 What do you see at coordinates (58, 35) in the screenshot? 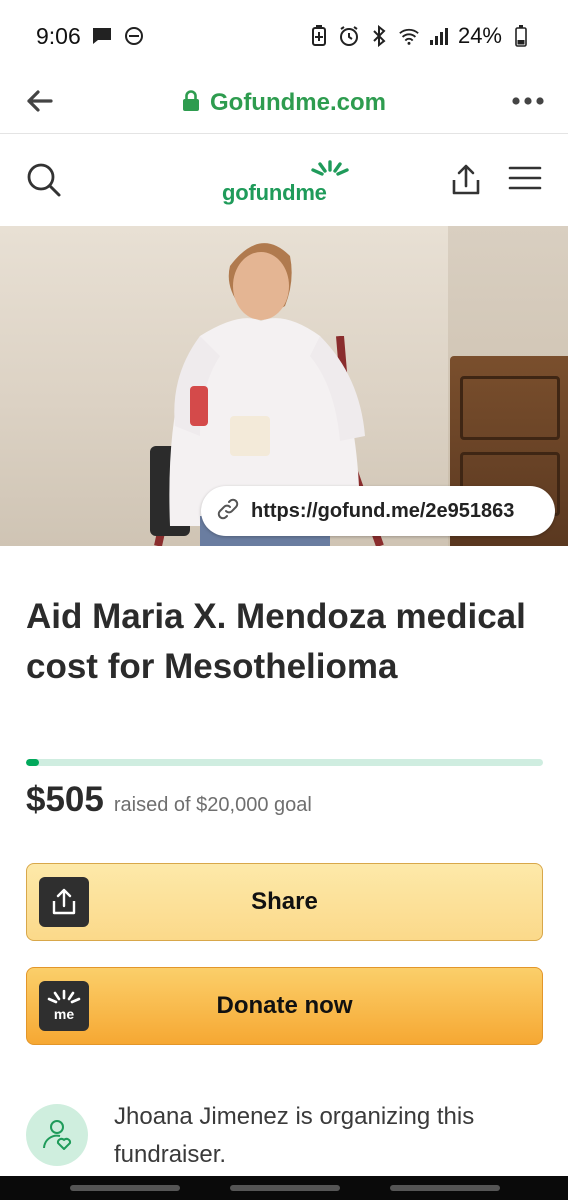
I see `status-time: 9:06` at bounding box center [58, 35].